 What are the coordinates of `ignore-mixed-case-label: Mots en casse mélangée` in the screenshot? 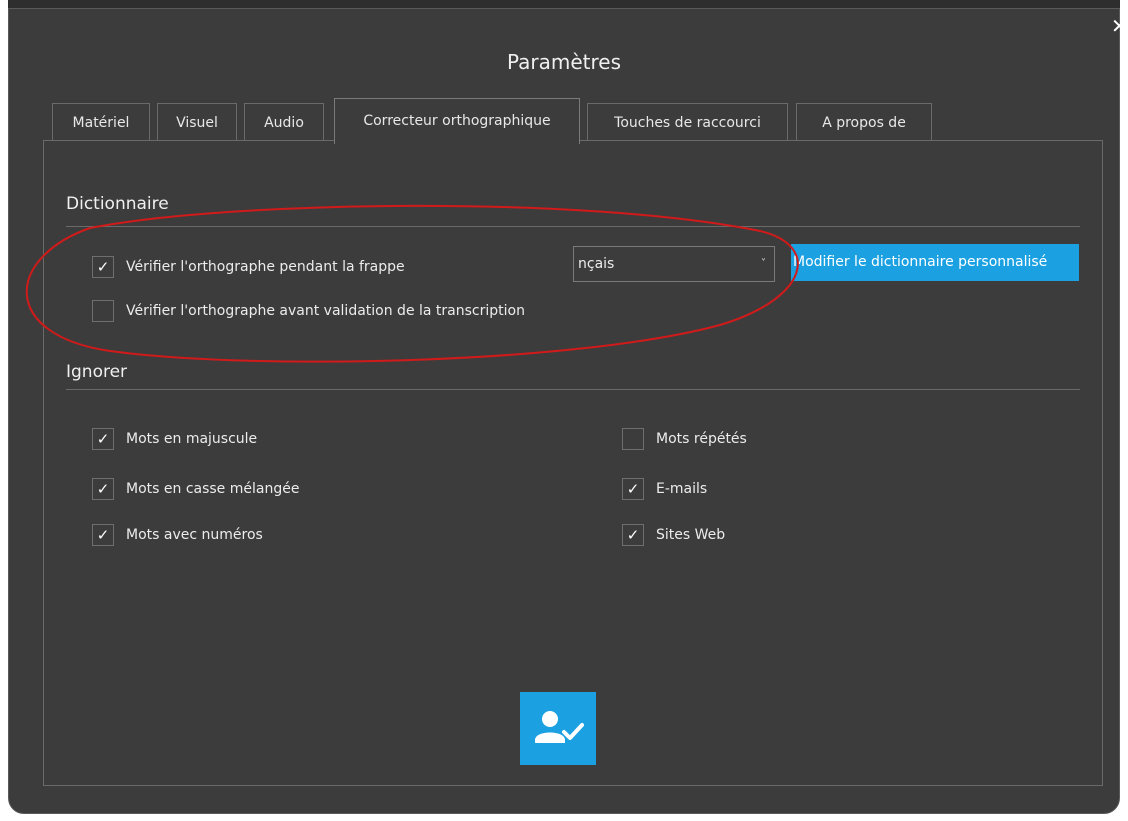 It's located at (213, 489).